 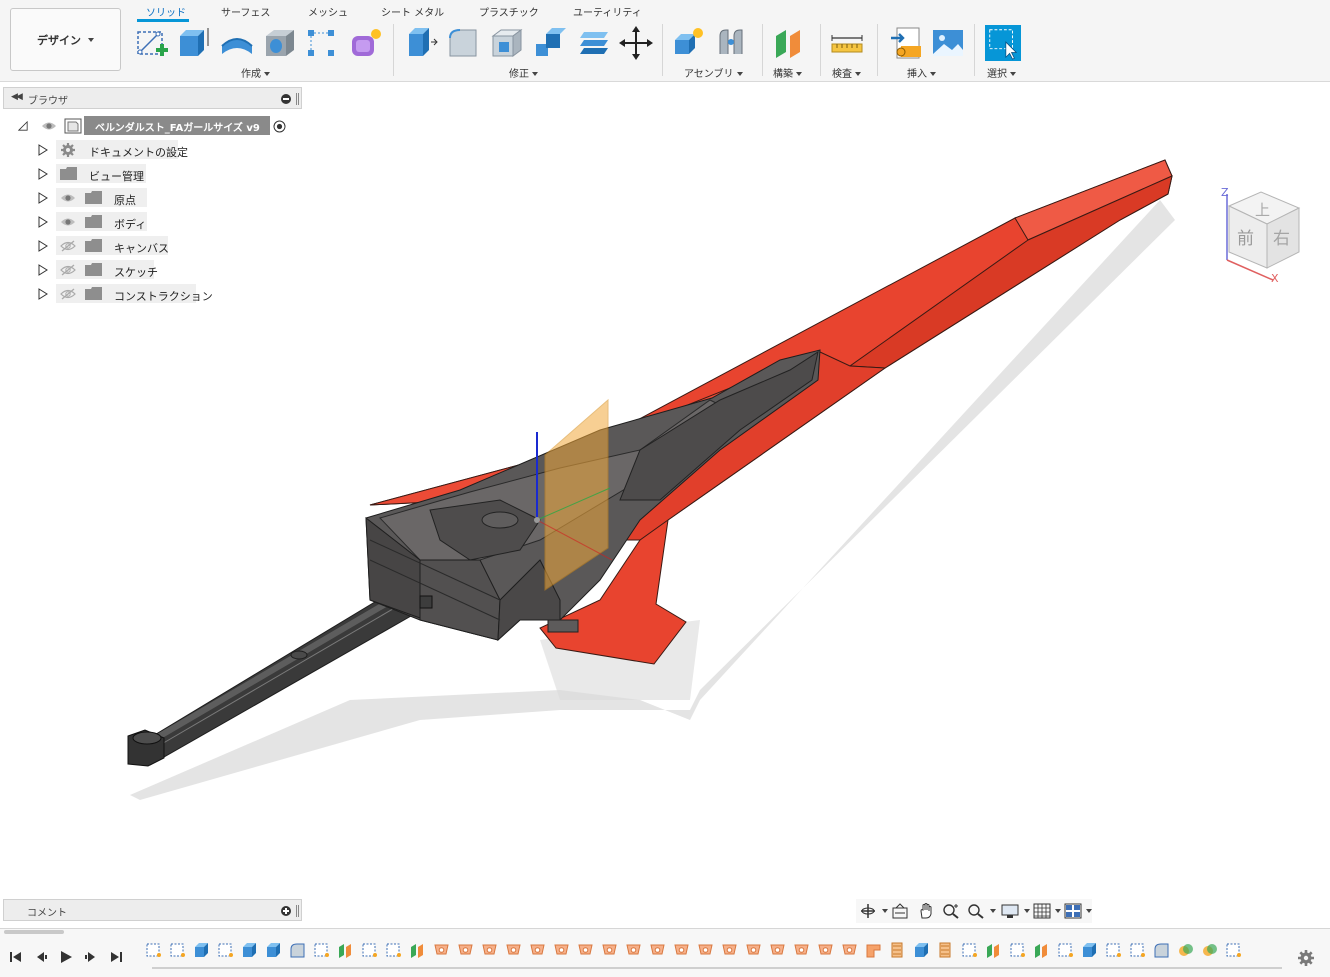 I want to click on select-menu: 選択, so click(x=1001, y=72).